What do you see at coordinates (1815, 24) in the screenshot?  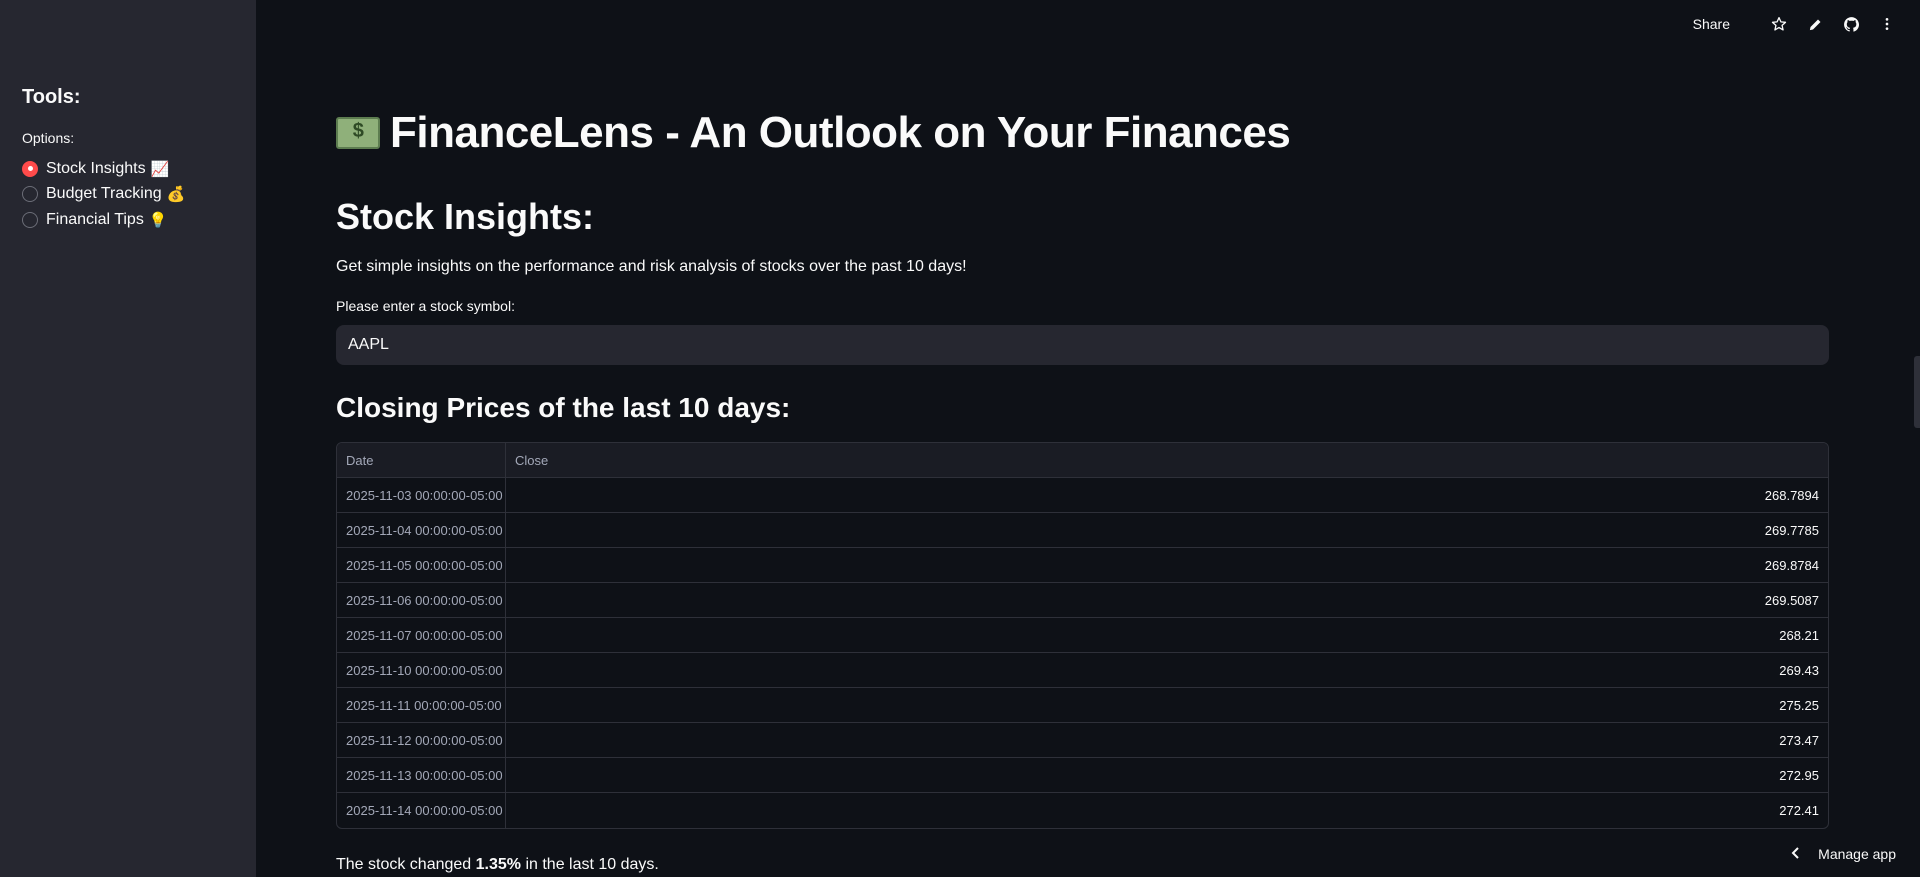 I see `edit-icon` at bounding box center [1815, 24].